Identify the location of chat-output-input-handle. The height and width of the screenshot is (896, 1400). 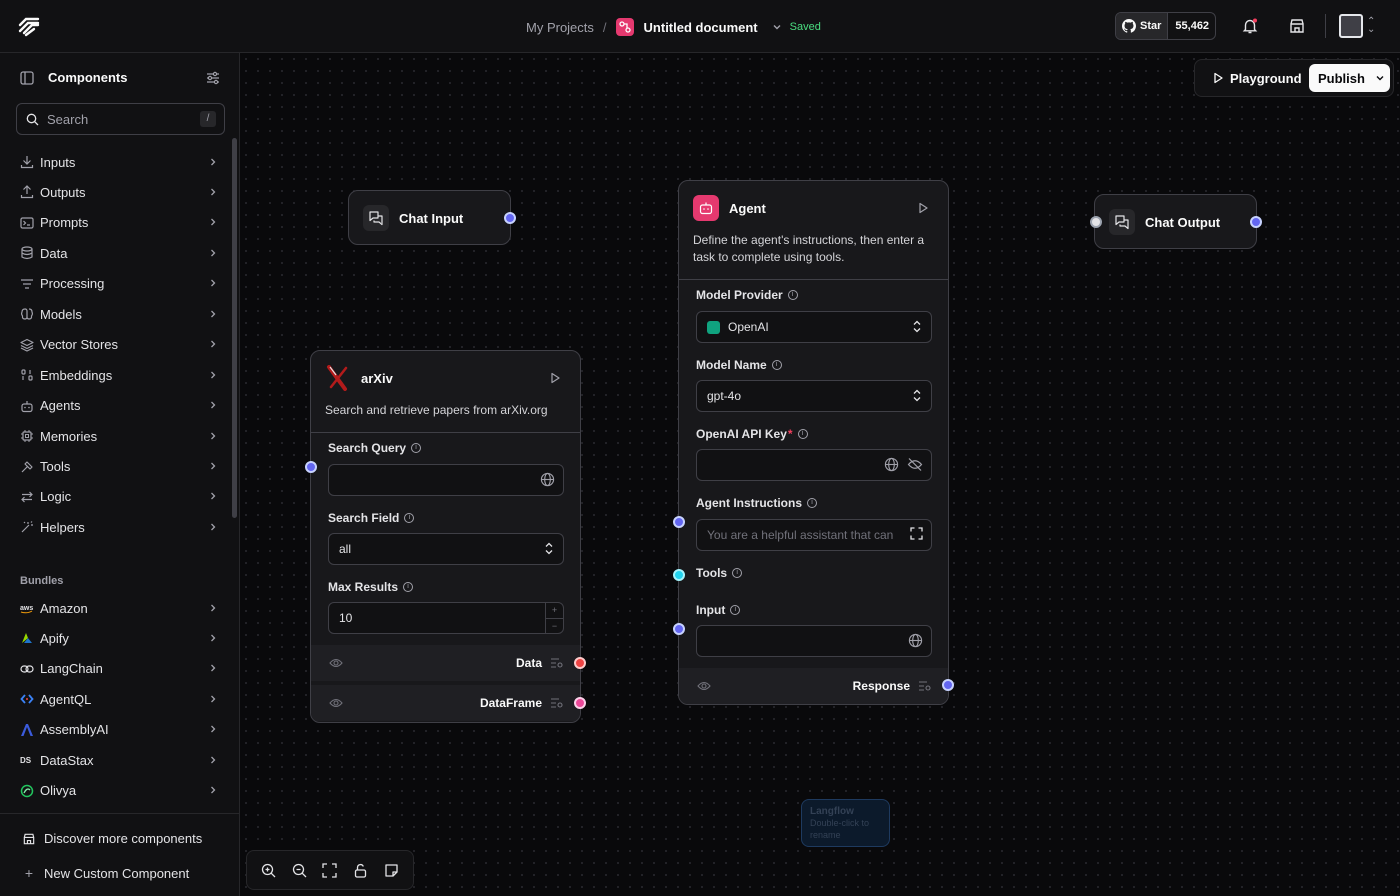
(1096, 222).